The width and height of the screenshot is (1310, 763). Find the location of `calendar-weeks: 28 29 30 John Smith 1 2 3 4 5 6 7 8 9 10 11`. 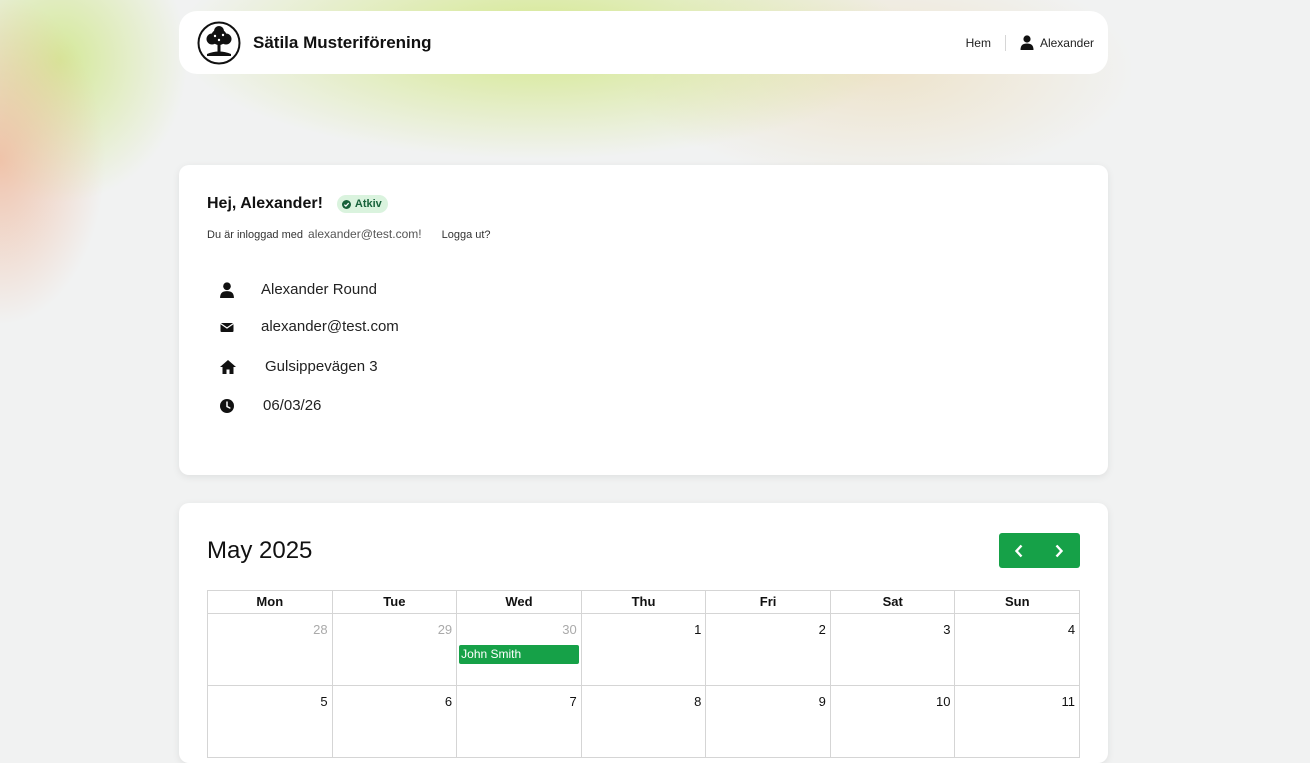

calendar-weeks: 28 29 30 John Smith 1 2 3 4 5 6 7 8 9 10 11 is located at coordinates (644, 686).